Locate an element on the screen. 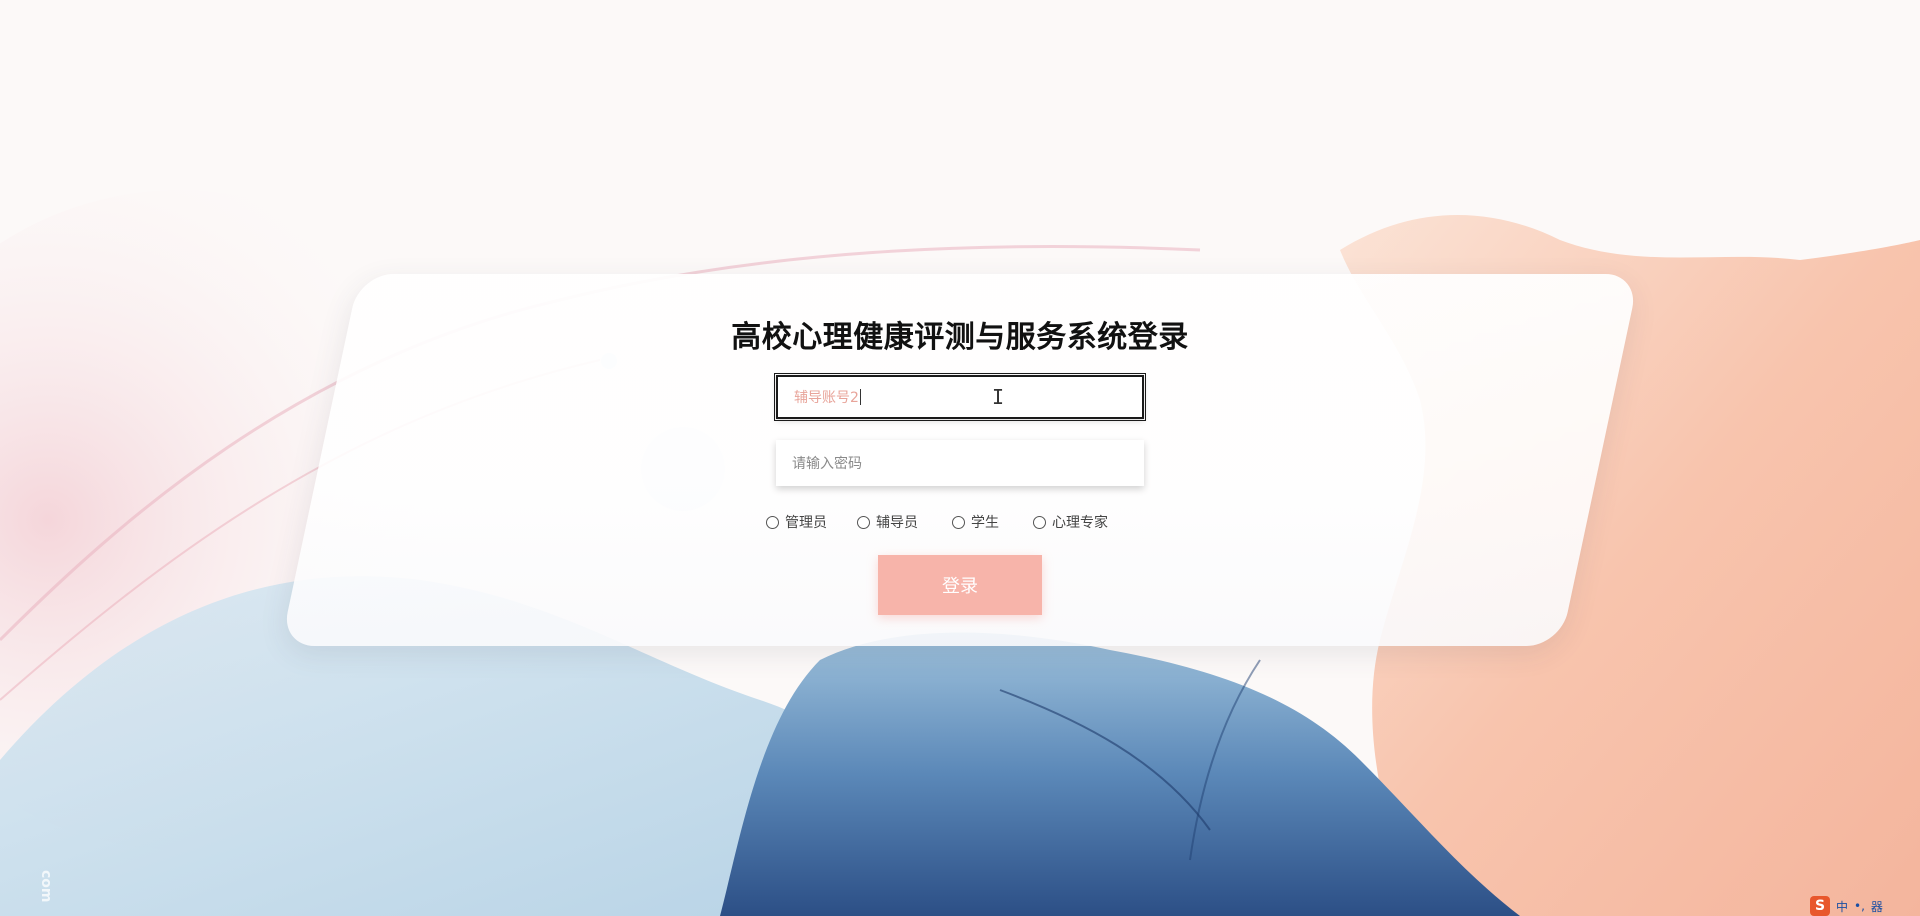 Image resolution: width=1920 pixels, height=916 pixels. account-input: 辅导账号2 is located at coordinates (960, 397).